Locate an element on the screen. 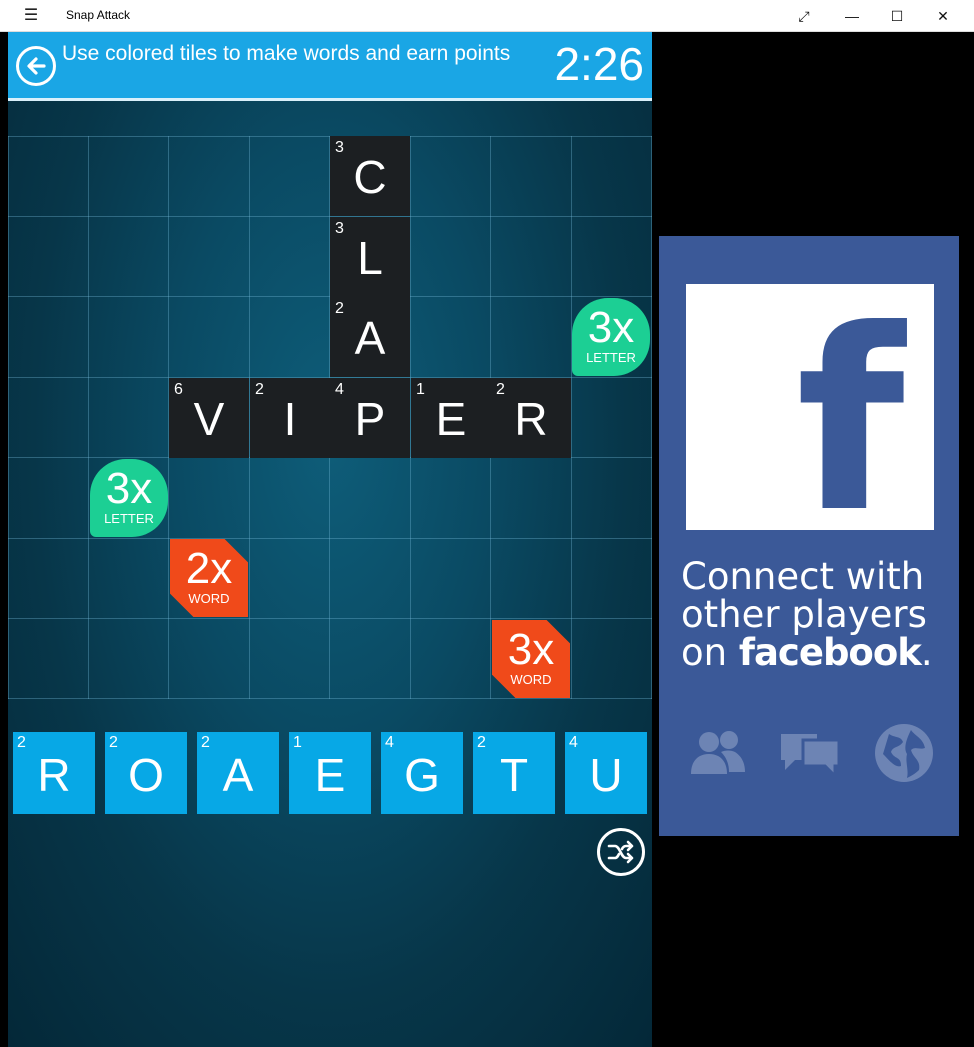 The width and height of the screenshot is (974, 1047). tile-letter: L is located at coordinates (370, 258).